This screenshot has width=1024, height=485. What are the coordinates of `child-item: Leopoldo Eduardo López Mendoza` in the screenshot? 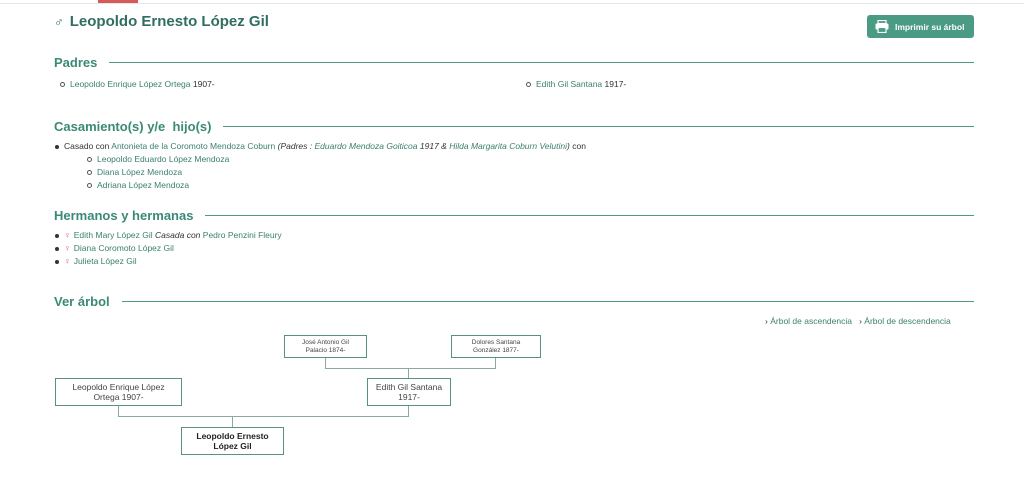 It's located at (158, 159).